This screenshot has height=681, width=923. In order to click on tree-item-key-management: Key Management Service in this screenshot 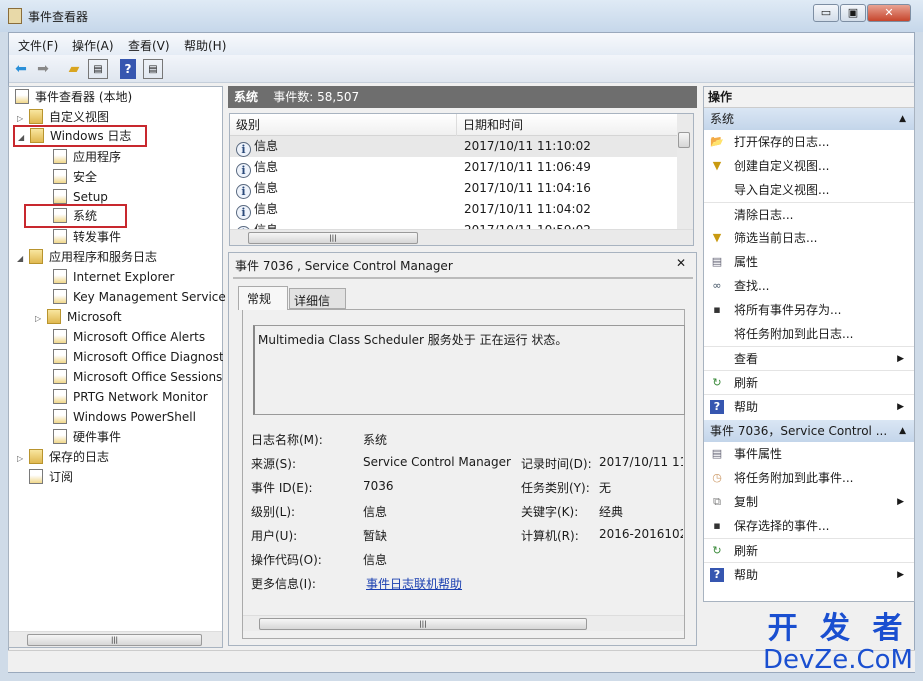, I will do `click(139, 297)`.